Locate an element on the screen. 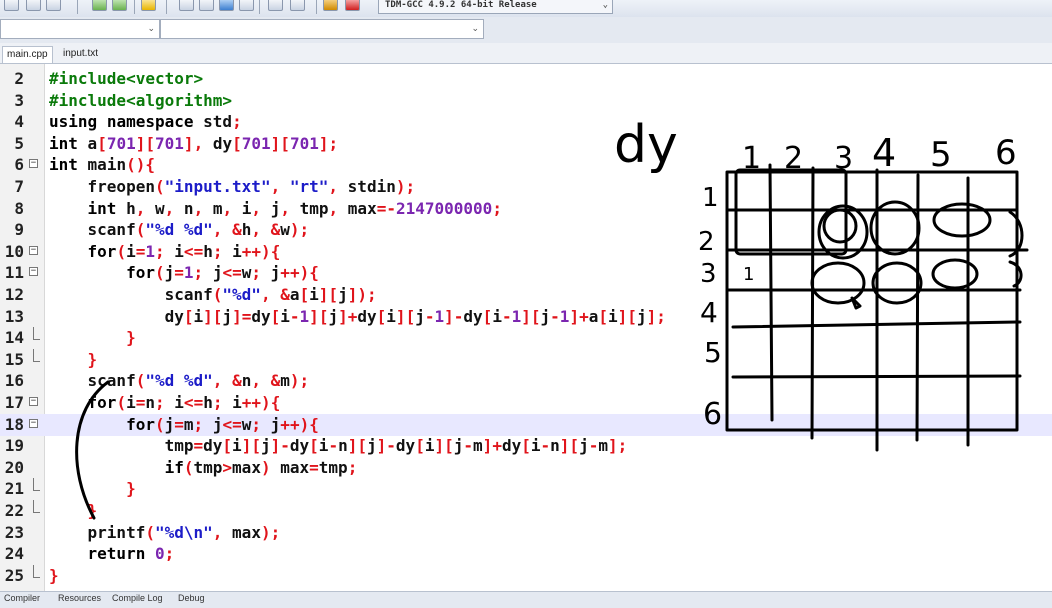 Image resolution: width=1052 pixels, height=608 pixels. line-number: 3 is located at coordinates (19, 100).